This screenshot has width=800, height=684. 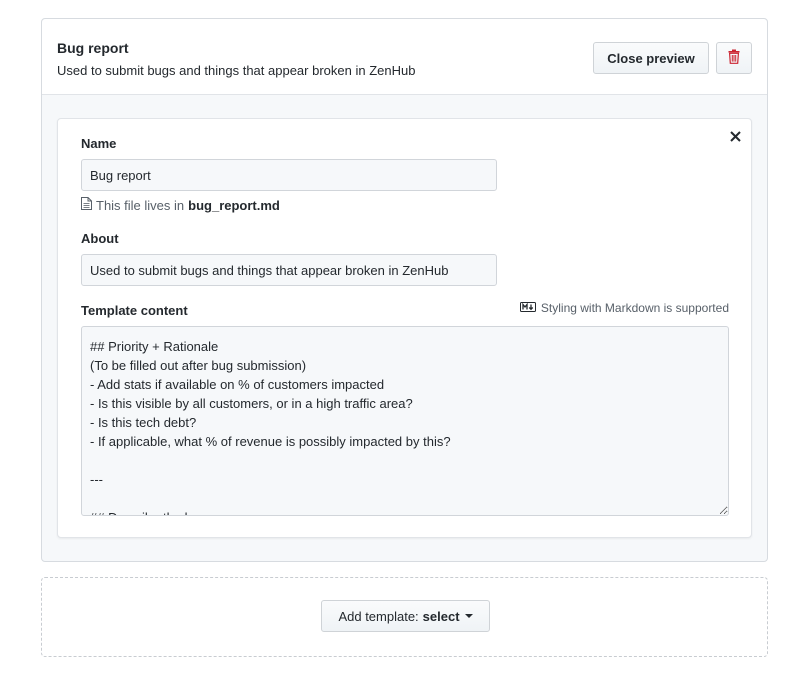 I want to click on caret-down-icon, so click(x=468, y=616).